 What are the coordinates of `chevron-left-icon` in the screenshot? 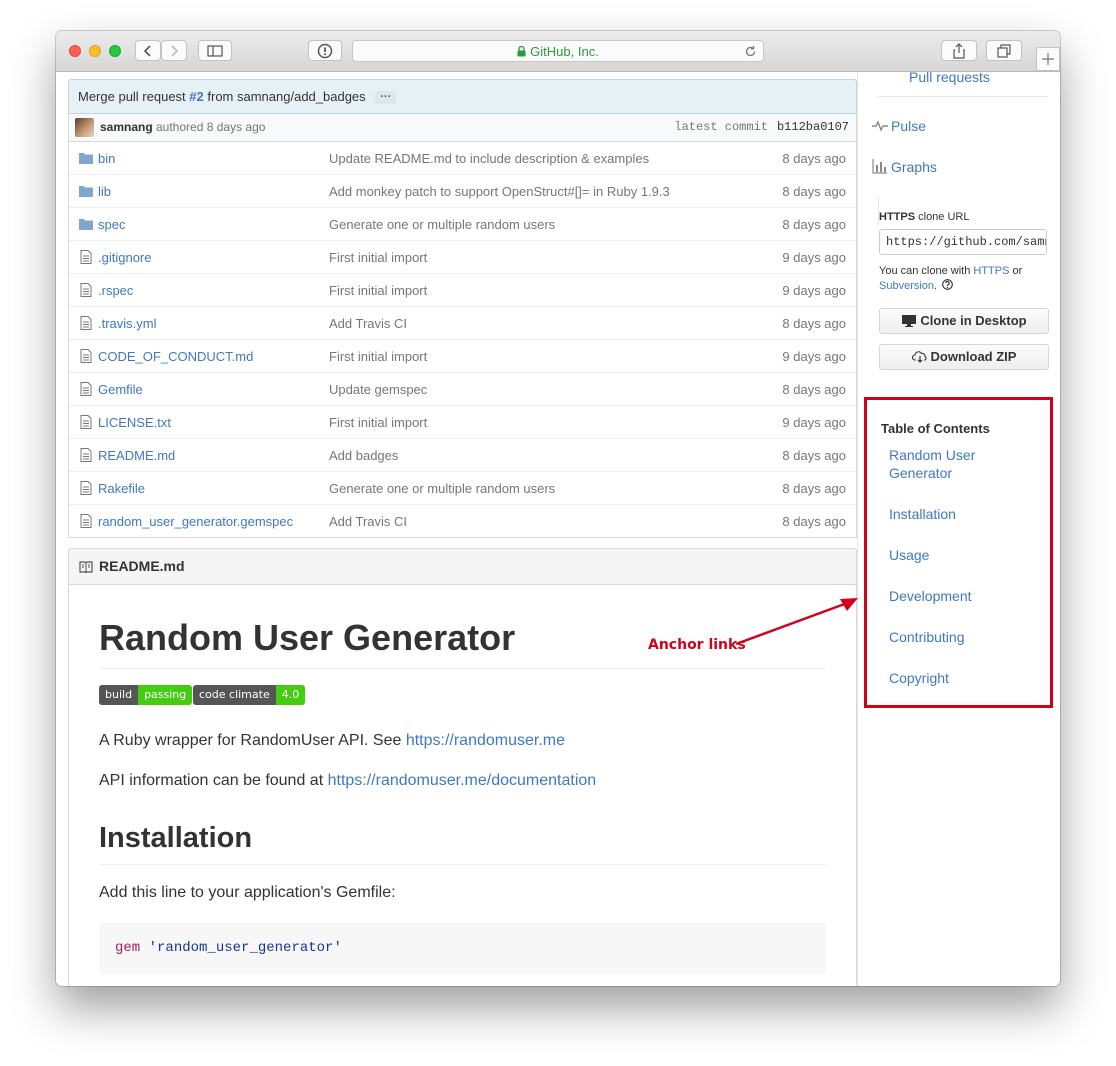 It's located at (147, 51).